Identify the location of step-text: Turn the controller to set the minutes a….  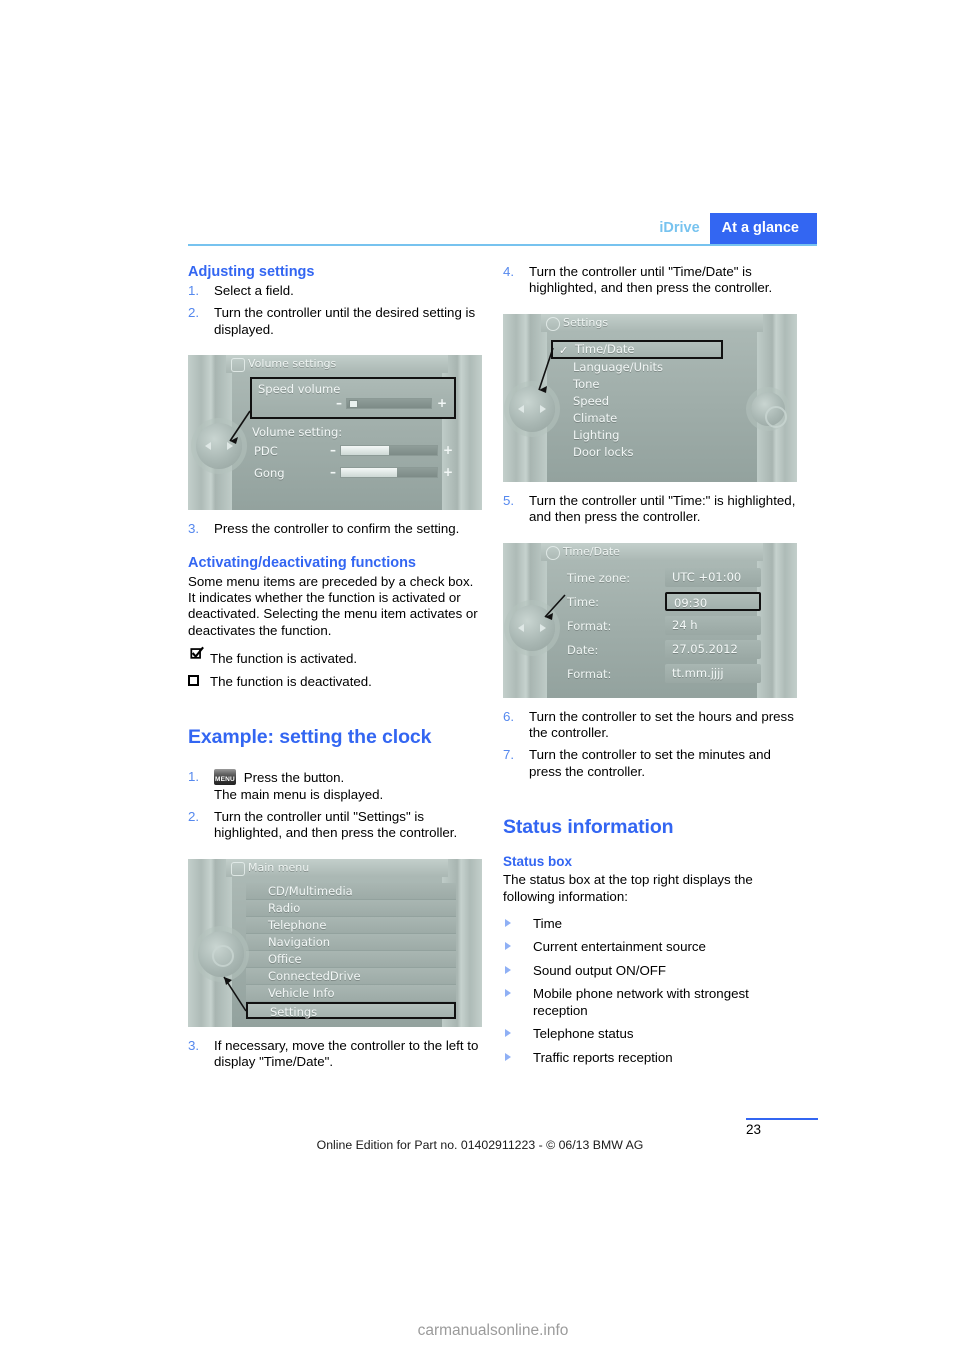
(650, 763).